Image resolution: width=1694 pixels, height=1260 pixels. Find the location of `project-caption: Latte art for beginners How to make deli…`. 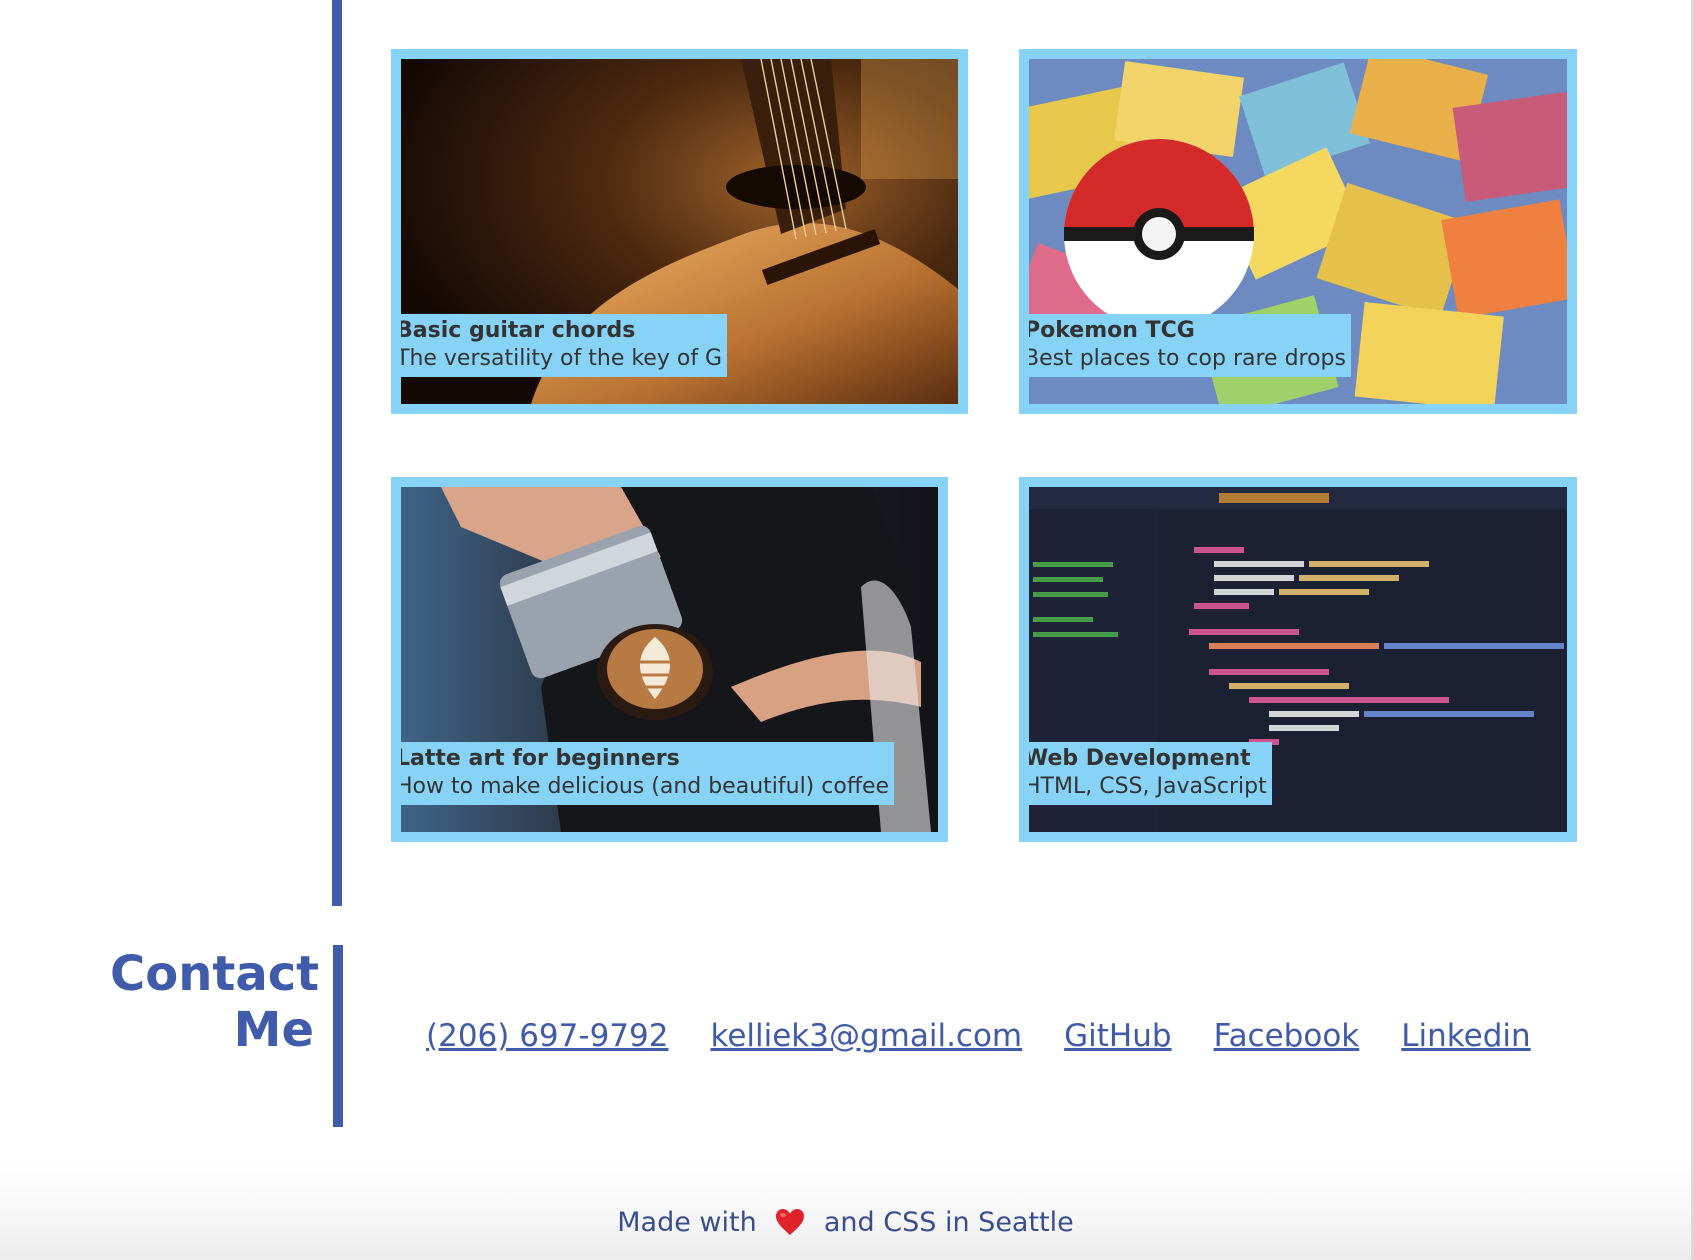

project-caption: Latte art for beginners How to make deli… is located at coordinates (648, 773).